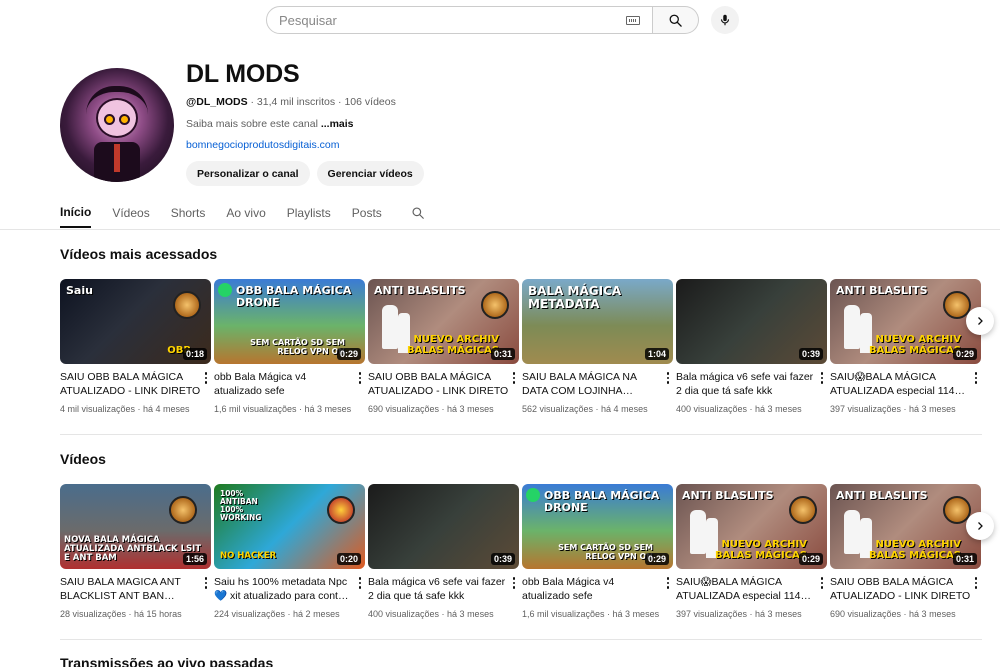 The image size is (1000, 667). Describe the element at coordinates (158, 614) in the screenshot. I see `video-age: há 15 horas` at that location.